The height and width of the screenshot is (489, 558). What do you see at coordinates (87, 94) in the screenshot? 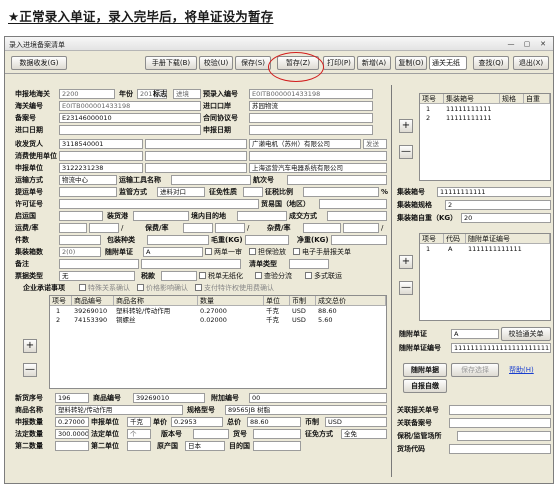
I see `declare-port-field: 2200` at bounding box center [87, 94].